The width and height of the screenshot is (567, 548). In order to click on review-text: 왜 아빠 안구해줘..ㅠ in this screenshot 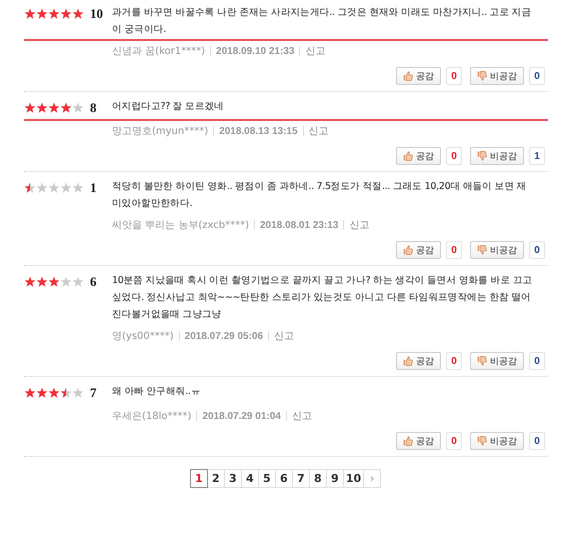, I will do `click(157, 392)`.